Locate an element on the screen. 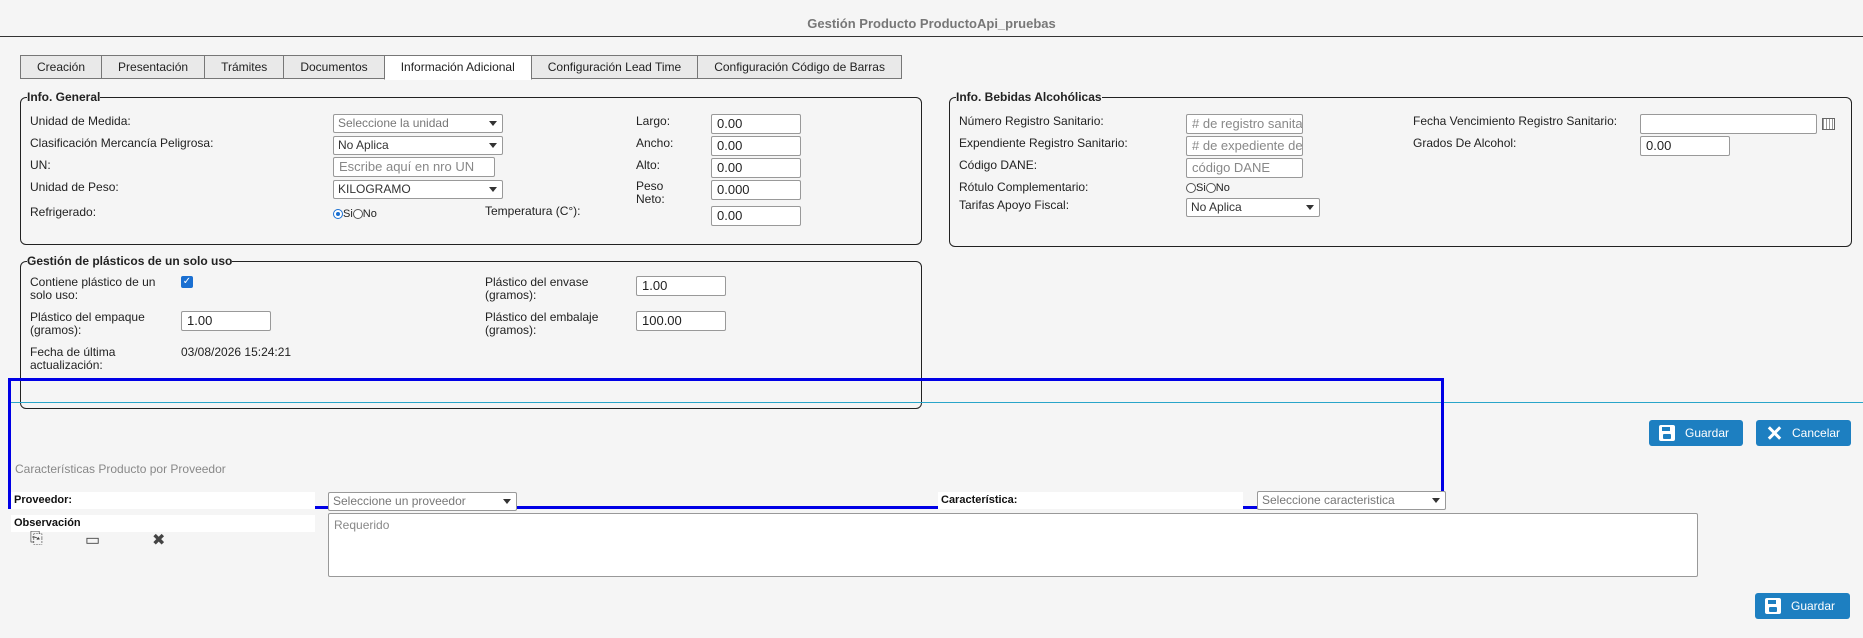  page-title: Gestión Producto ProductoApi_pruebas is located at coordinates (931, 23).